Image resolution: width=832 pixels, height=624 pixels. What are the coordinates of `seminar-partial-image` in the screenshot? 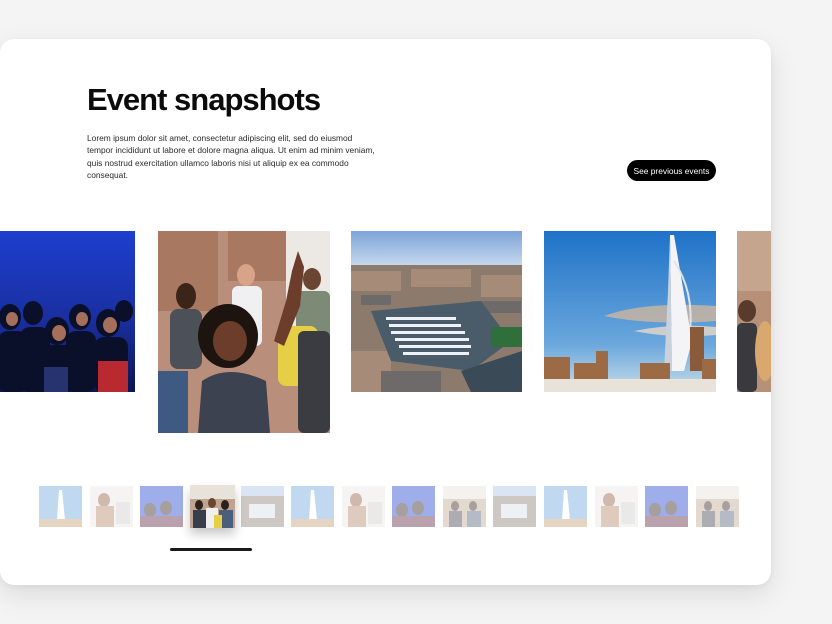 It's located at (754, 311).